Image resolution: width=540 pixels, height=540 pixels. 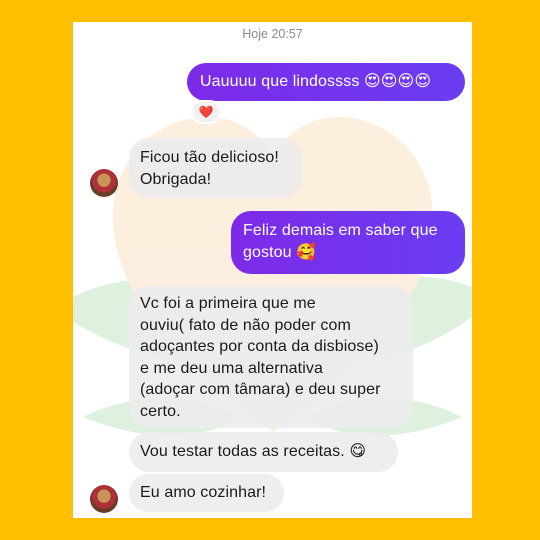 What do you see at coordinates (206, 112) in the screenshot?
I see `heart-icon: ❤️` at bounding box center [206, 112].